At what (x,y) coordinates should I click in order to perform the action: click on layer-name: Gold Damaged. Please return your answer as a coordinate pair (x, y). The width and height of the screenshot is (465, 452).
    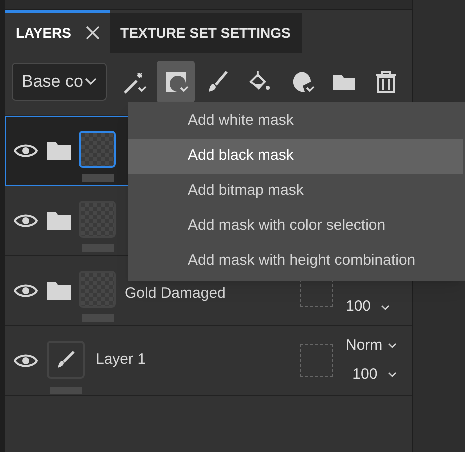
    Looking at the image, I should click on (175, 294).